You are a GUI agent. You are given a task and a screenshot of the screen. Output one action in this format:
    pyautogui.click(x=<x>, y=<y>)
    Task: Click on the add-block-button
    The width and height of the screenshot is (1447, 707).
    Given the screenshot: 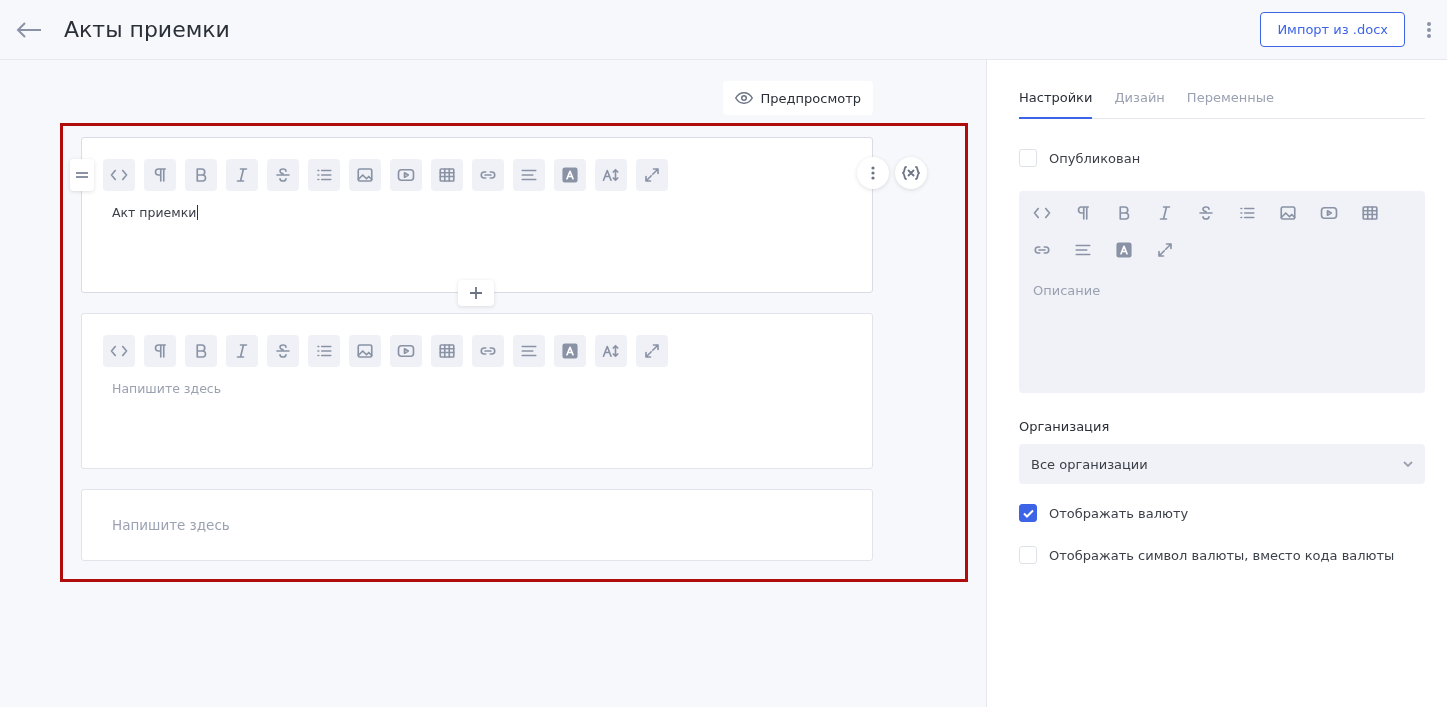 What is the action you would take?
    pyautogui.click(x=476, y=293)
    